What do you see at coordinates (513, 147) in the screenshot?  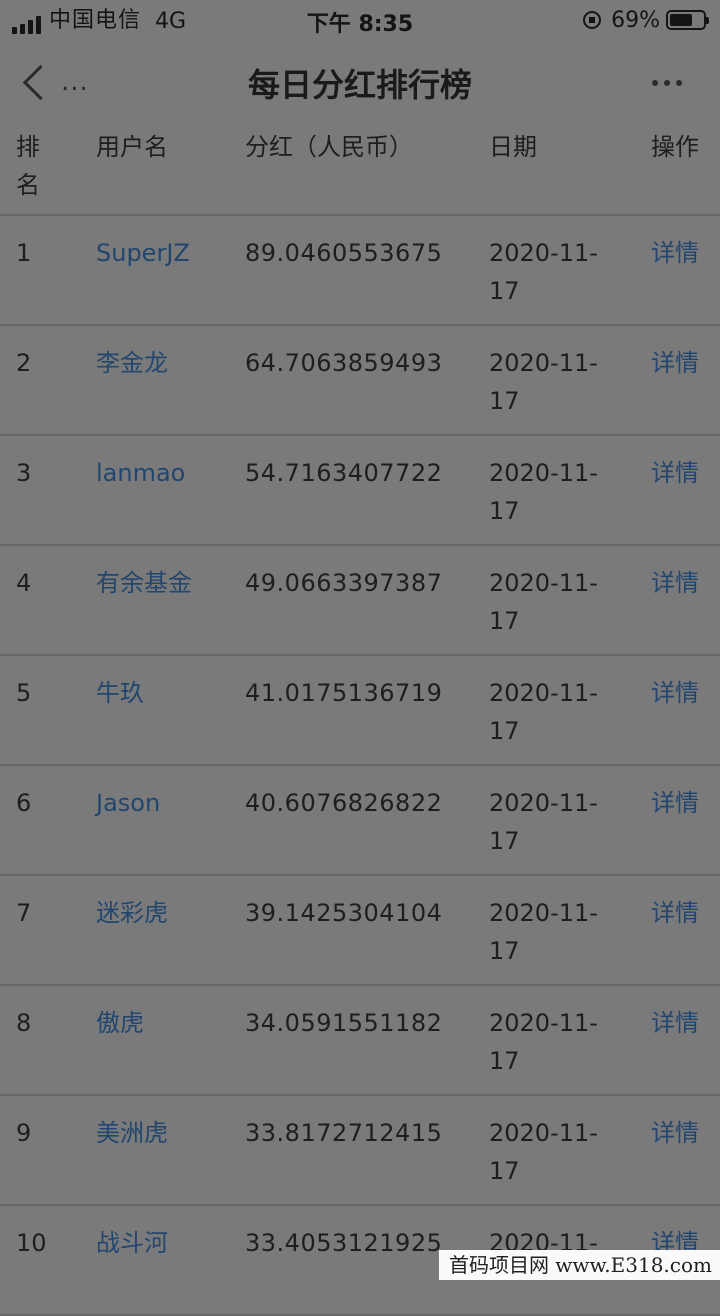 I see `header-date: 日期` at bounding box center [513, 147].